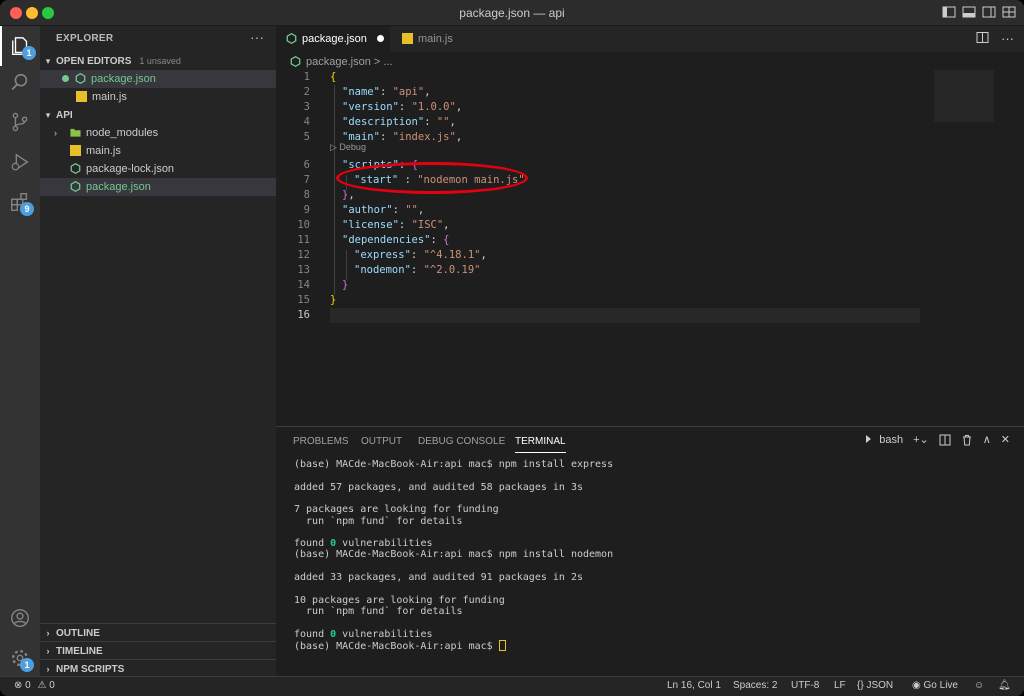 The width and height of the screenshot is (1024, 696). I want to click on go-live-button: ◉ Go Live, so click(935, 685).